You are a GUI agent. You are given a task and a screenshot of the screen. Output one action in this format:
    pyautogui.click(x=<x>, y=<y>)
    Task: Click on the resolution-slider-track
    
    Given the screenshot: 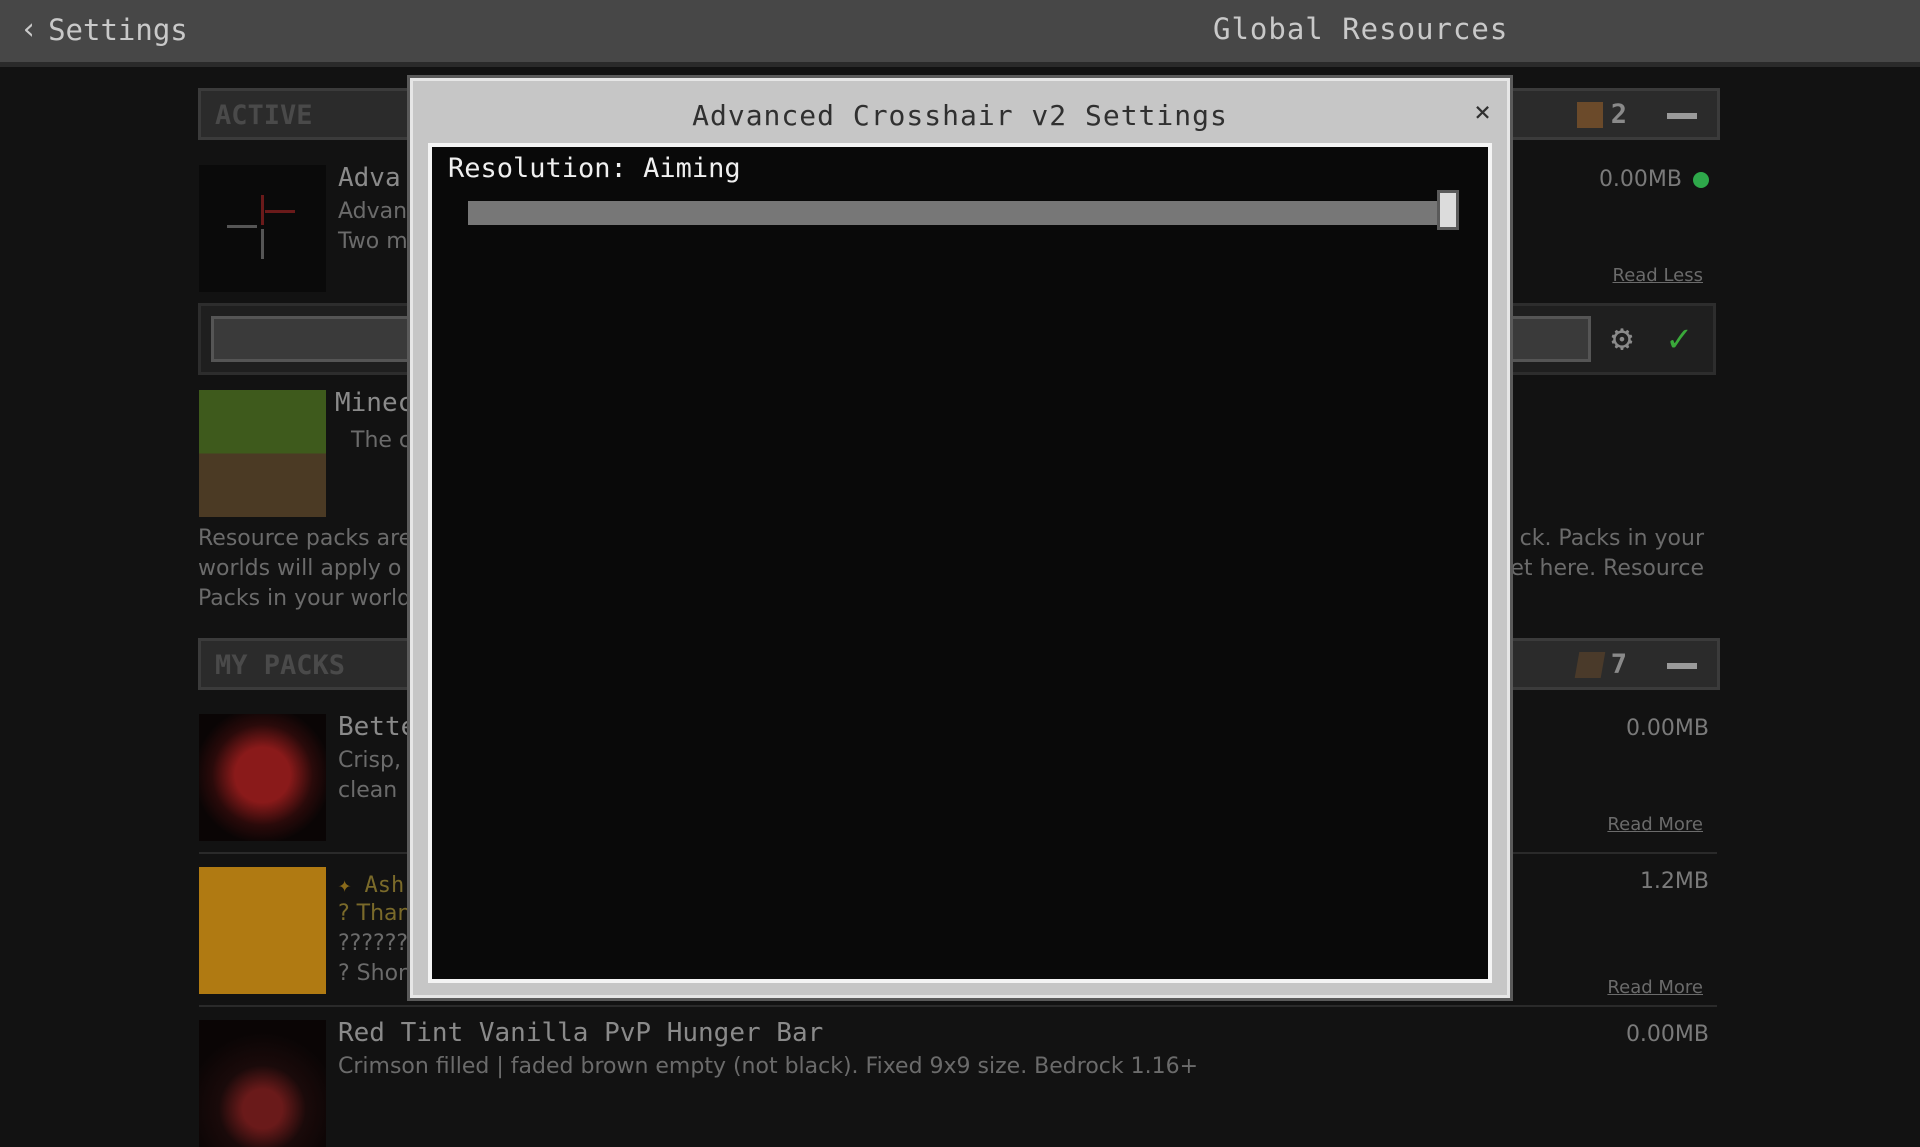 What is the action you would take?
    pyautogui.click(x=958, y=213)
    